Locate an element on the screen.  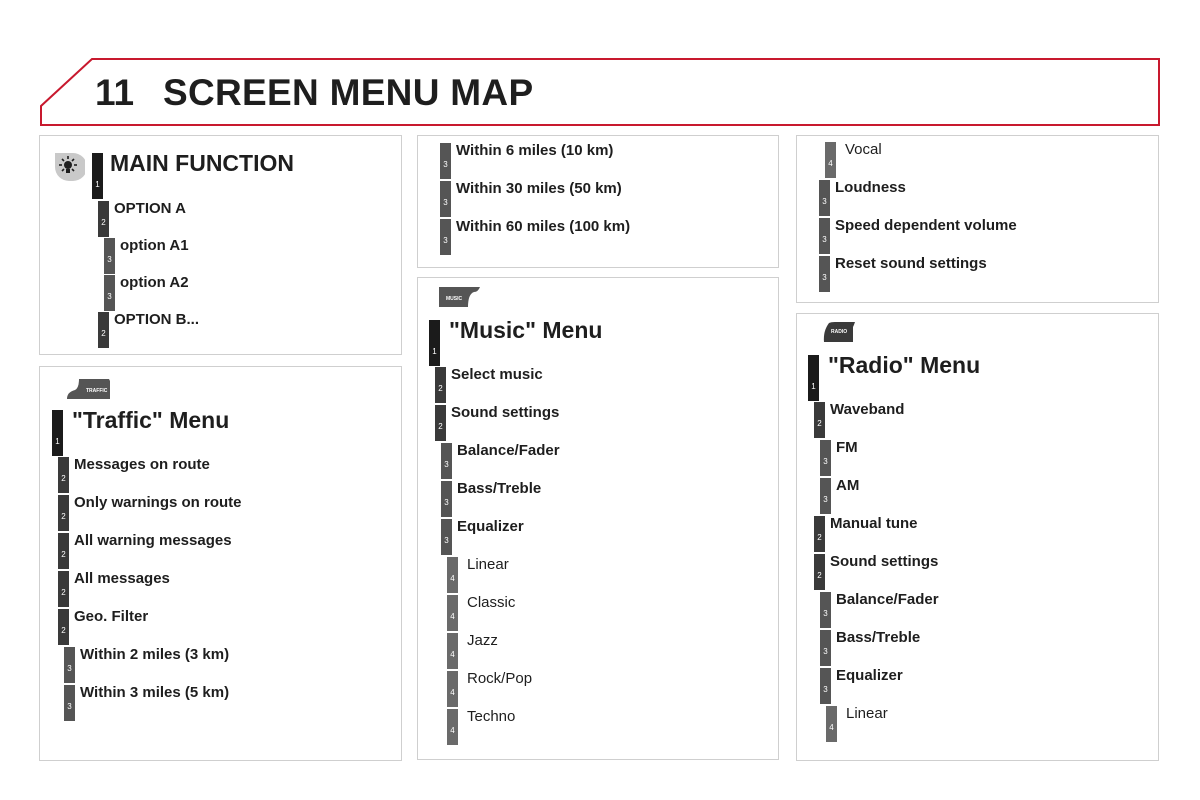
menu-item-label: Within 6 miles (10 km) is located at coordinates (535, 150).